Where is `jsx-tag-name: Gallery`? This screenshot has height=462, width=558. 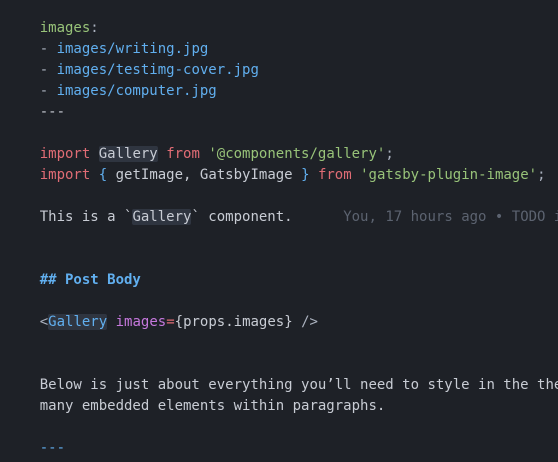 jsx-tag-name: Gallery is located at coordinates (78, 322).